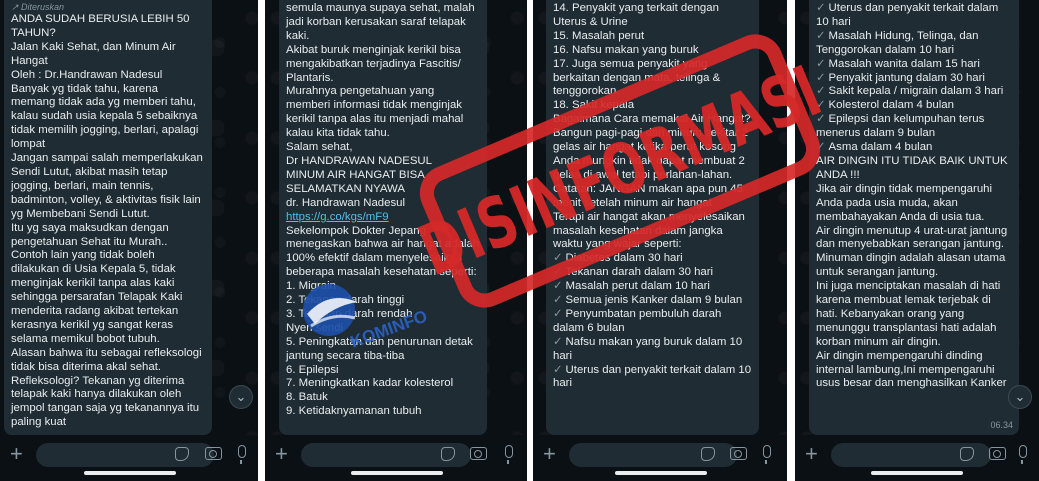 The image size is (1039, 481). Describe the element at coordinates (648, 300) in the screenshot. I see `checklist-item: ✓ Semua jenis Kanker dalam 9 bulan` at that location.